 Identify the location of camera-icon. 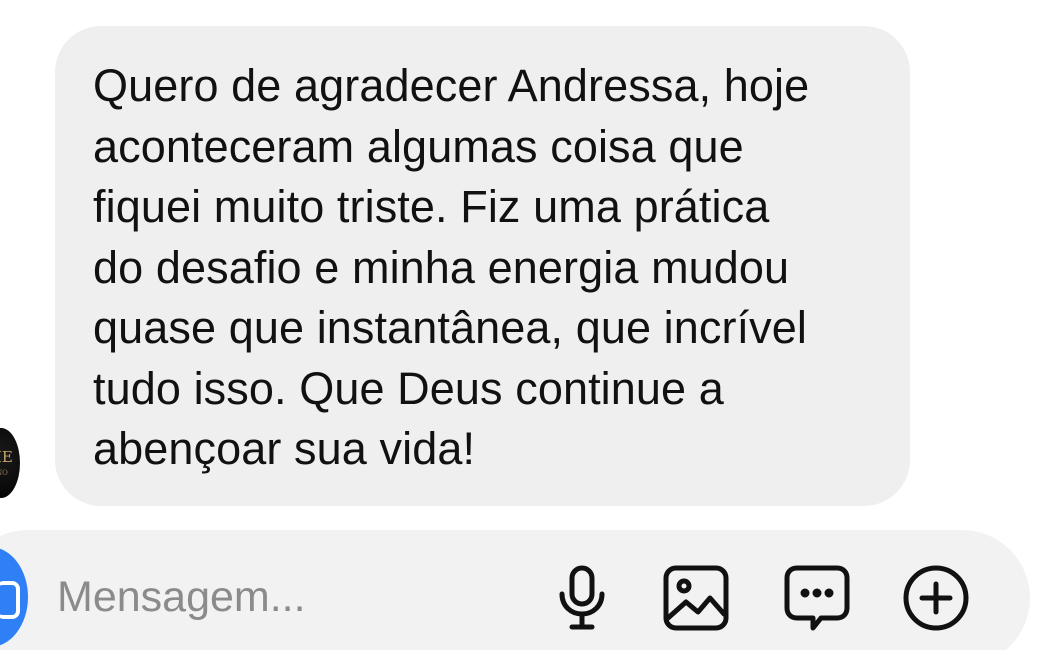
(10, 600).